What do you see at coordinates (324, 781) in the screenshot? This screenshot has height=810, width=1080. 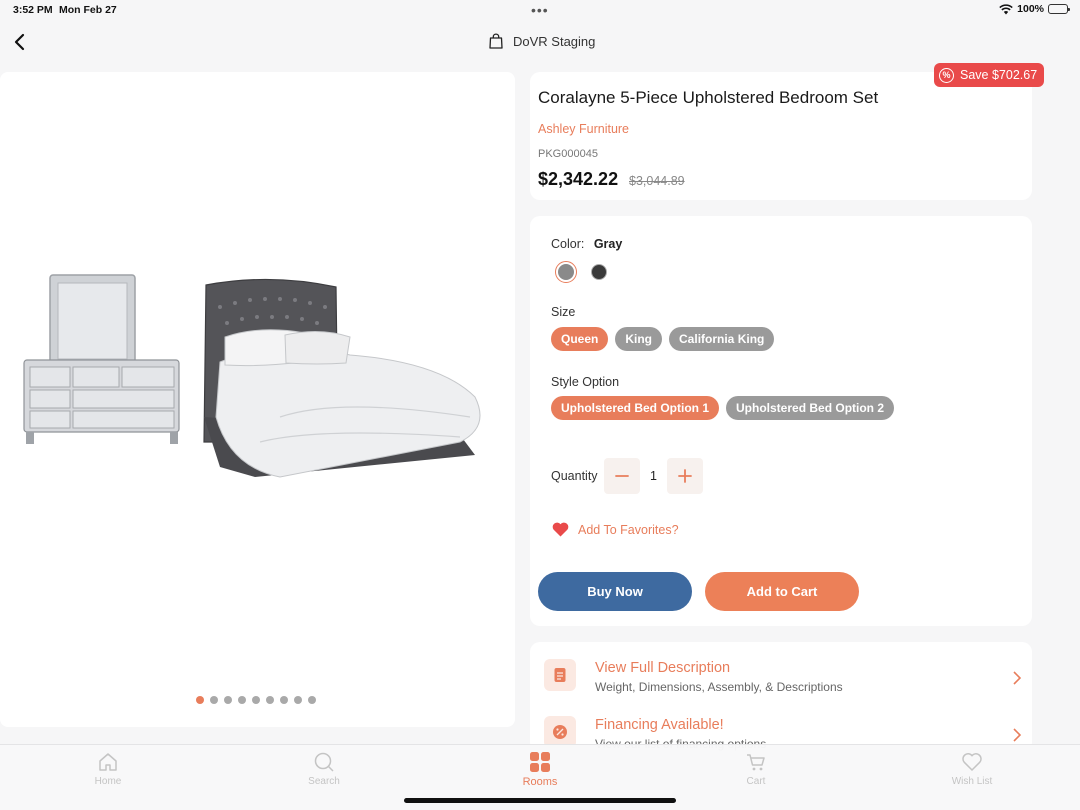 I see `tab-label: Search` at bounding box center [324, 781].